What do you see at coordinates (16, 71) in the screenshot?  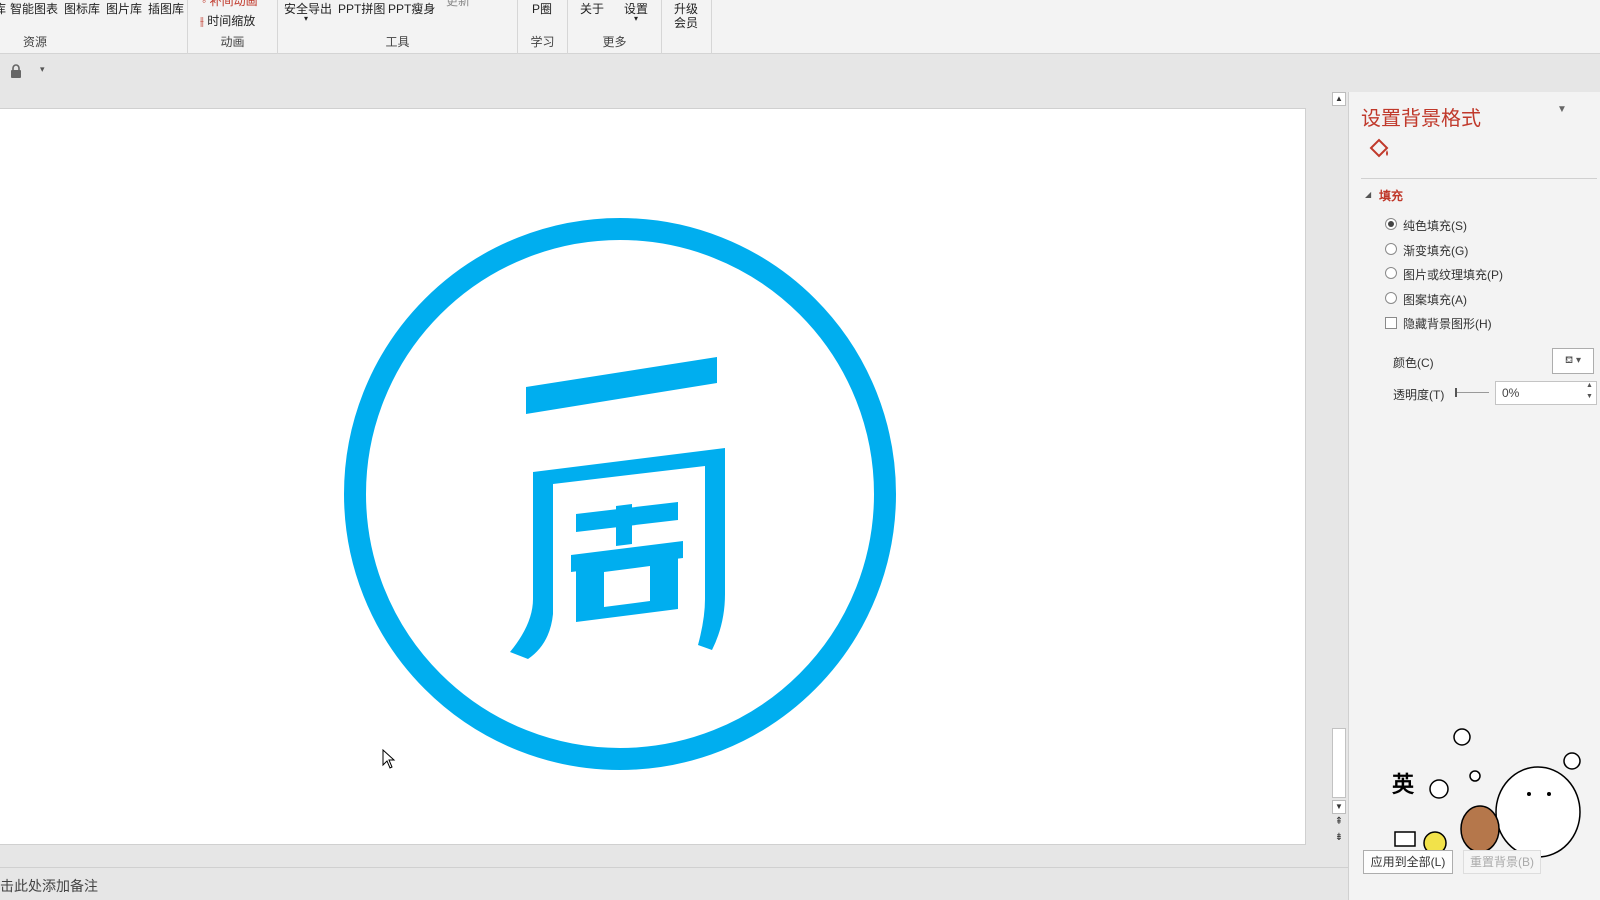 I see `lock-icon` at bounding box center [16, 71].